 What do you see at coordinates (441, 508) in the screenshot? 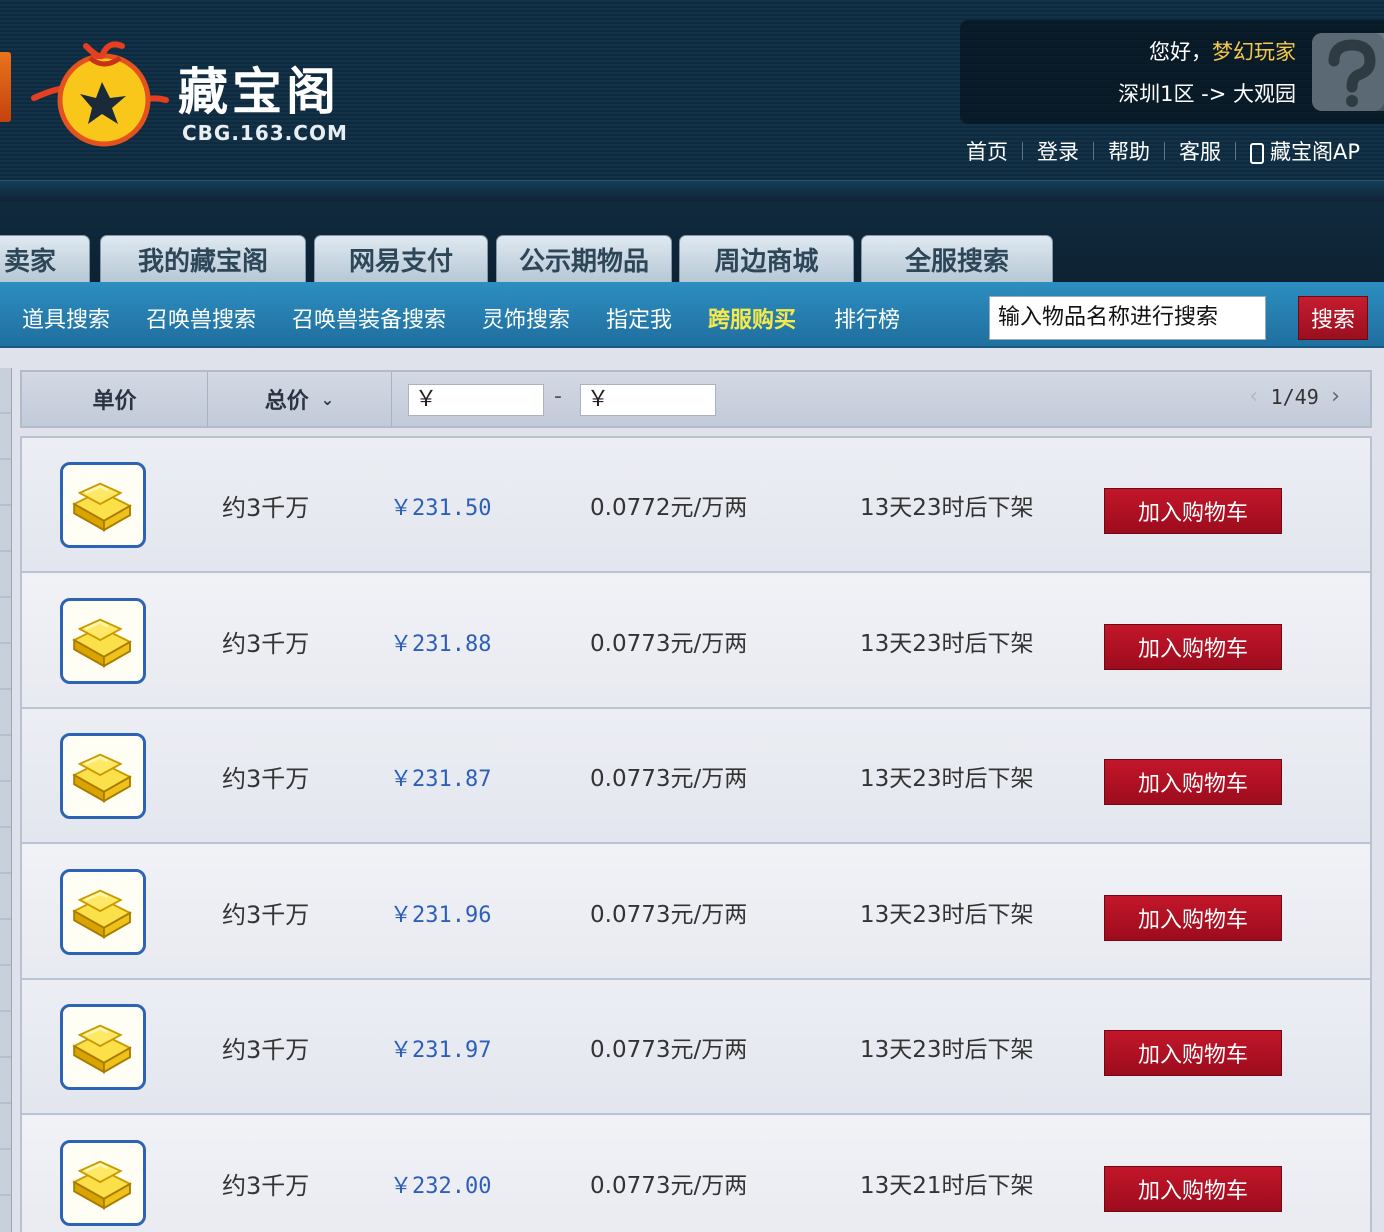
I see `item-price: ￥231.50` at bounding box center [441, 508].